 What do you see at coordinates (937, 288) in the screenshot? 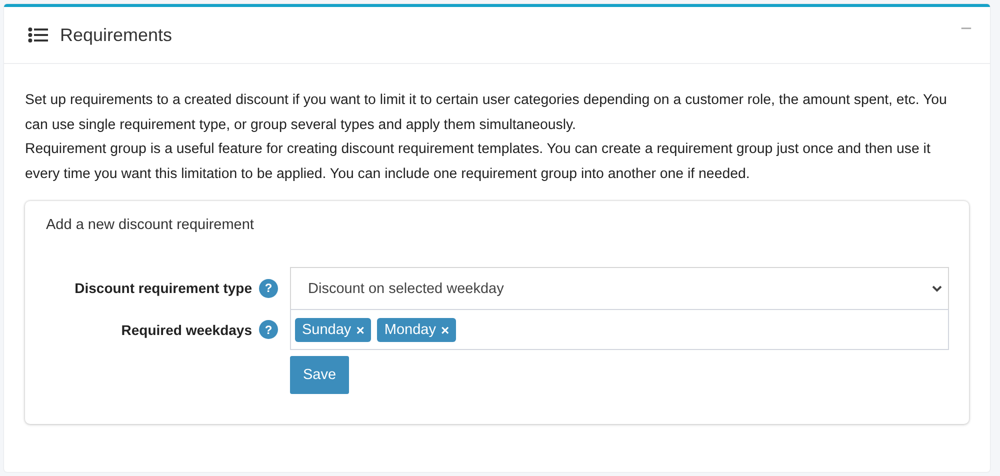
I see `chevron-down-icon` at bounding box center [937, 288].